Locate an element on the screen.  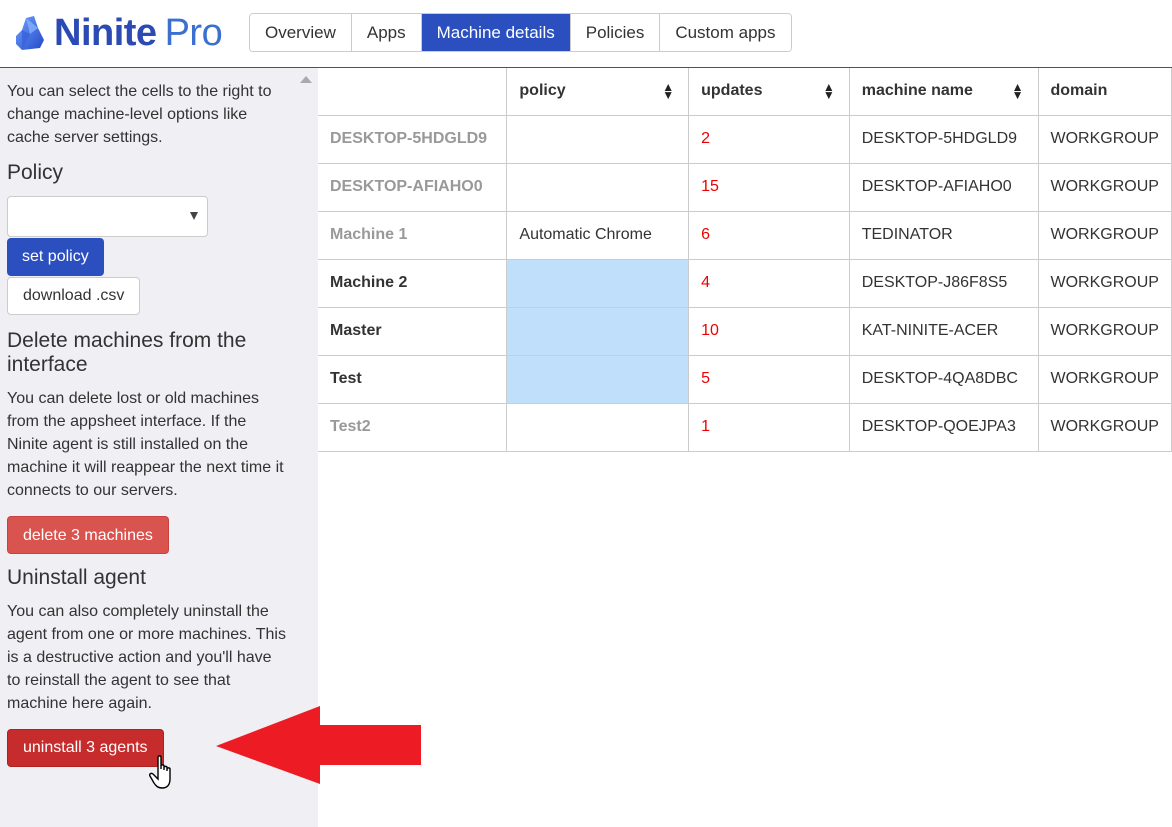
cell-machine-name: DESKTOP-J86F8S5 is located at coordinates (943, 283).